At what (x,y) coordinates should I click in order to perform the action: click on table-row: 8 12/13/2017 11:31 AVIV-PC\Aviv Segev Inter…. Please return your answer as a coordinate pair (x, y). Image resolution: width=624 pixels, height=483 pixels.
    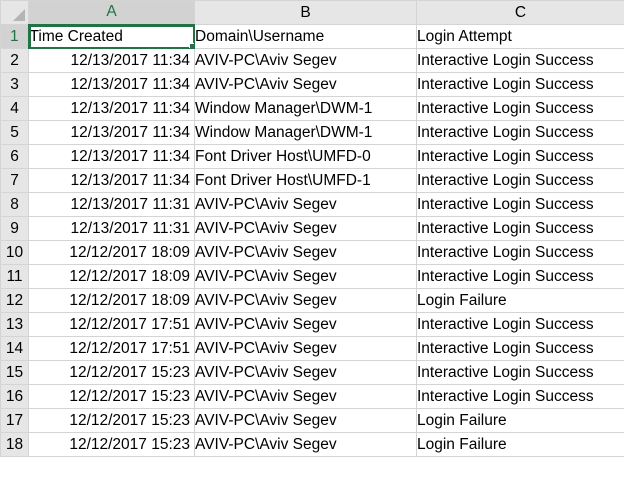
    Looking at the image, I should click on (312, 204).